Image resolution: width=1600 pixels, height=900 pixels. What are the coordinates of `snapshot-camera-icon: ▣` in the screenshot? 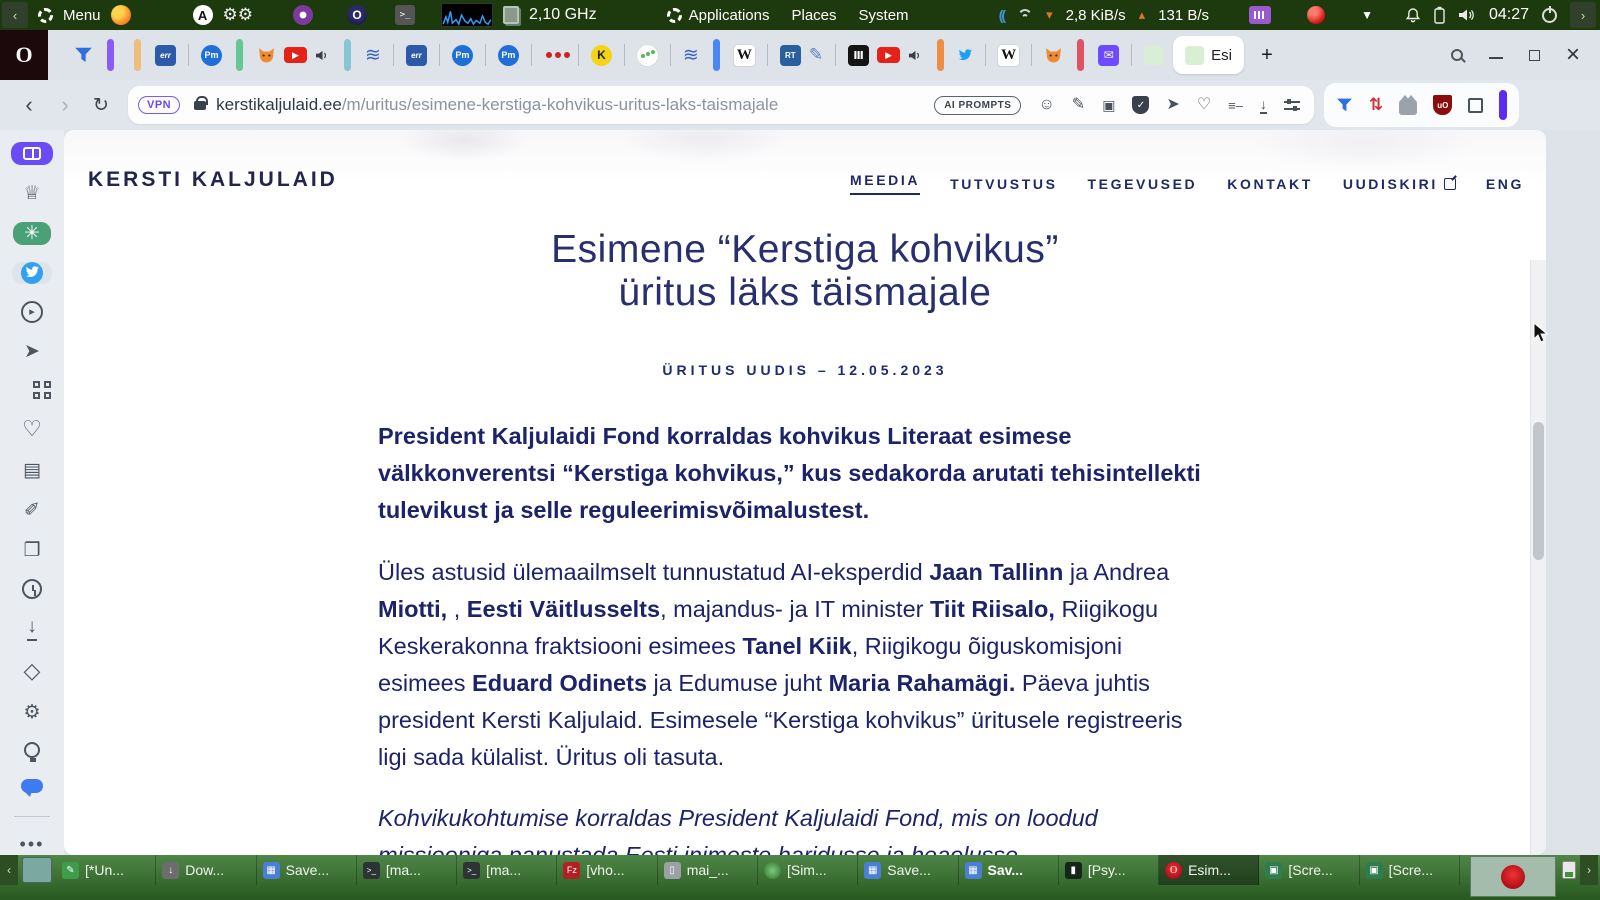 It's located at (1108, 105).